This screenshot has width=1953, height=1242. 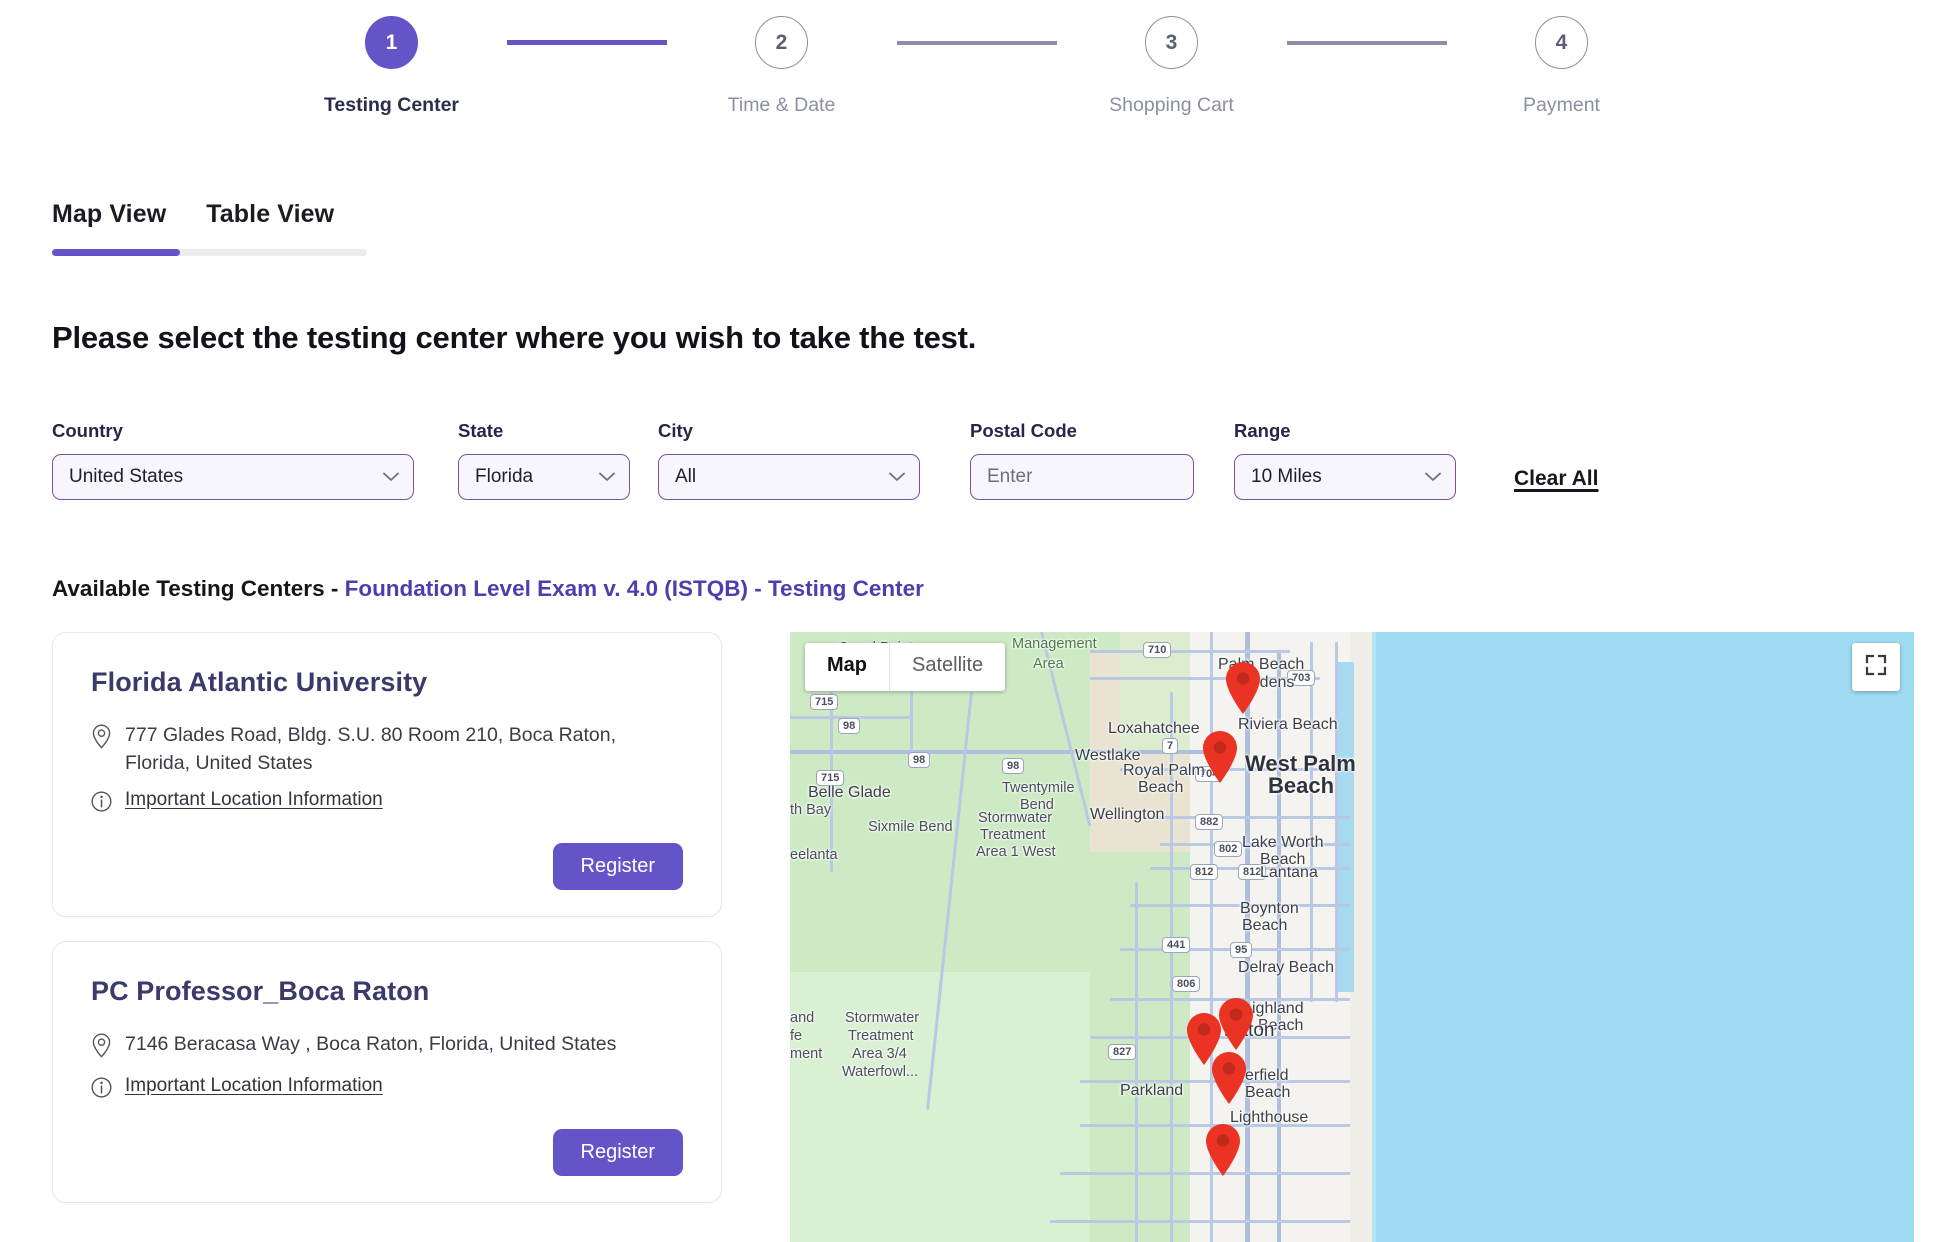 What do you see at coordinates (109, 219) in the screenshot?
I see `tab-map-view: Map View` at bounding box center [109, 219].